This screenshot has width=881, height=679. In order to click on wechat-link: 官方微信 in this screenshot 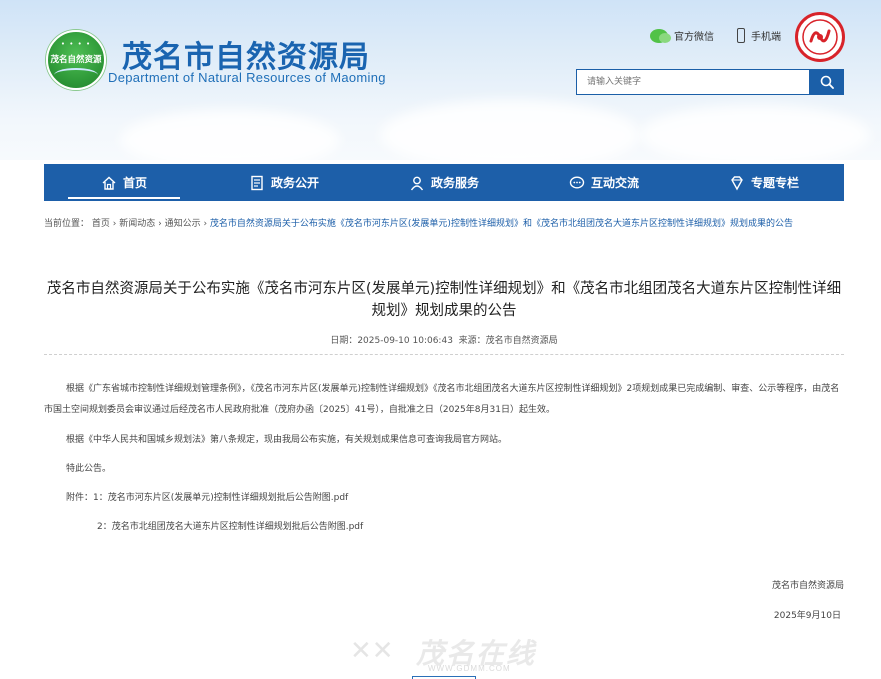, I will do `click(682, 35)`.